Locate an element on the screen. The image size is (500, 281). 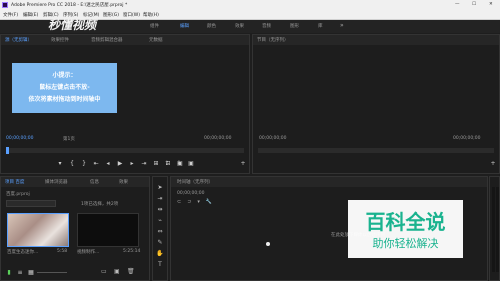
tip-line-1: 鼠标左键点击不放- is located at coordinates (64, 87).